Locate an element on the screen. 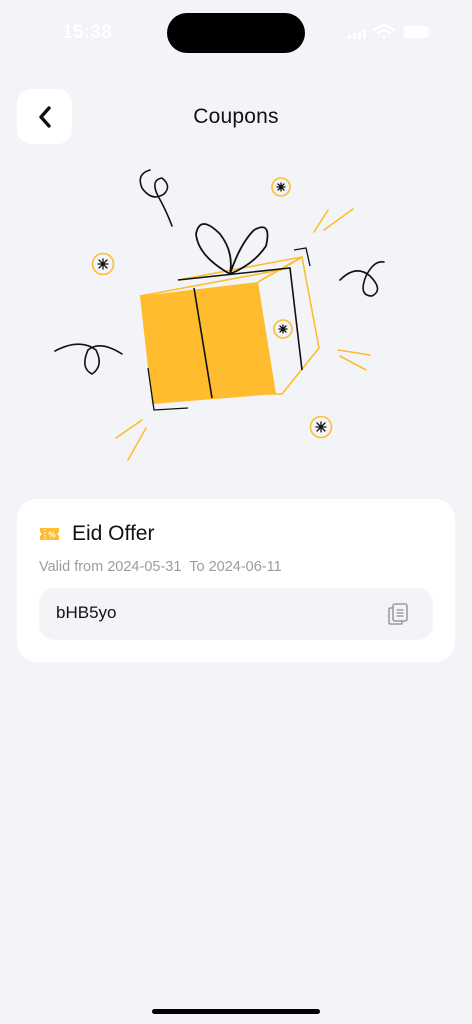  copy-icon is located at coordinates (398, 614).